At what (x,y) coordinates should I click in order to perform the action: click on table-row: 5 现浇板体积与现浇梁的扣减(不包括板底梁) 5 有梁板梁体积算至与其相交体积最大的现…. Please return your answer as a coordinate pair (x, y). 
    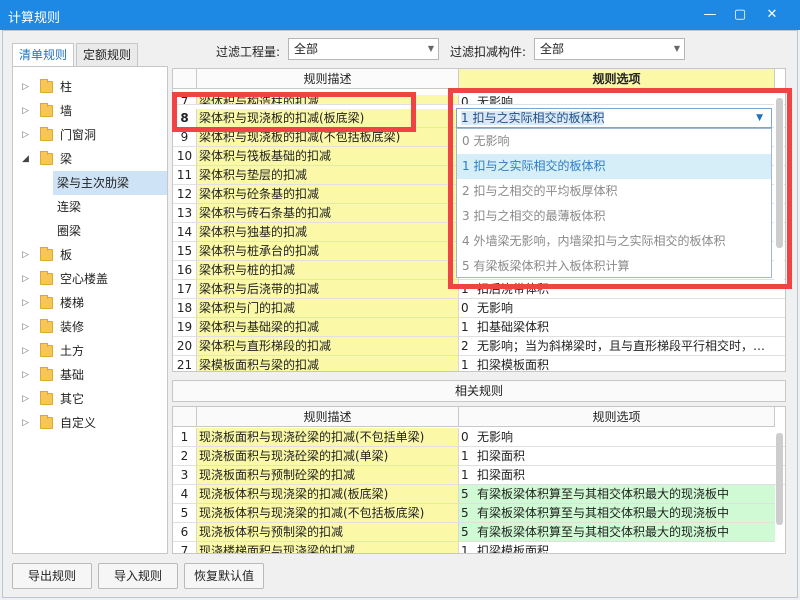
    Looking at the image, I should click on (479, 513).